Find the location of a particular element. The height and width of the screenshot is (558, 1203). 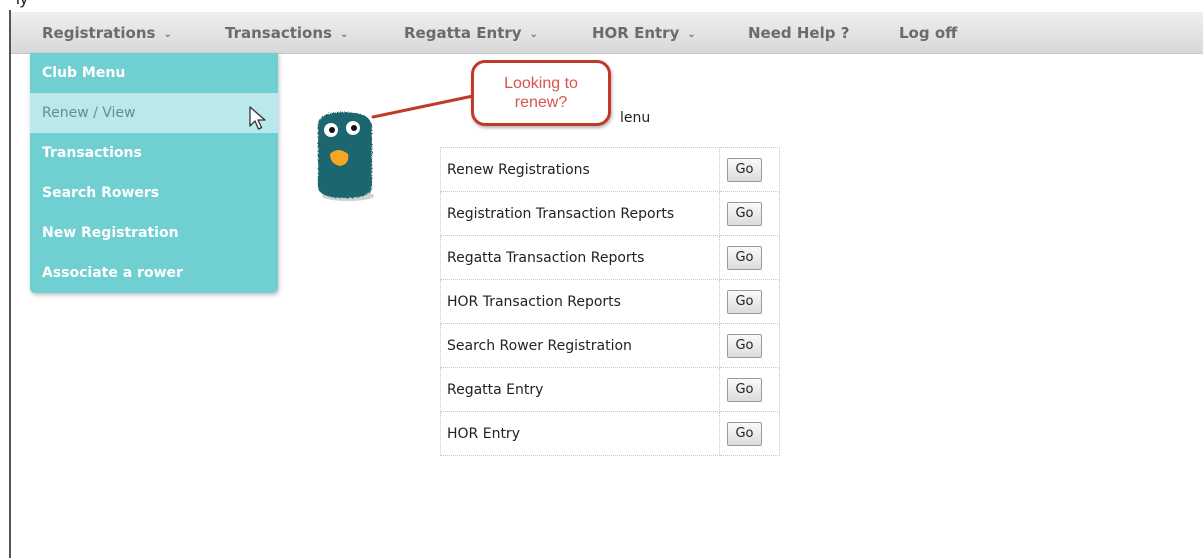

menu-heading: lenu is located at coordinates (635, 118).